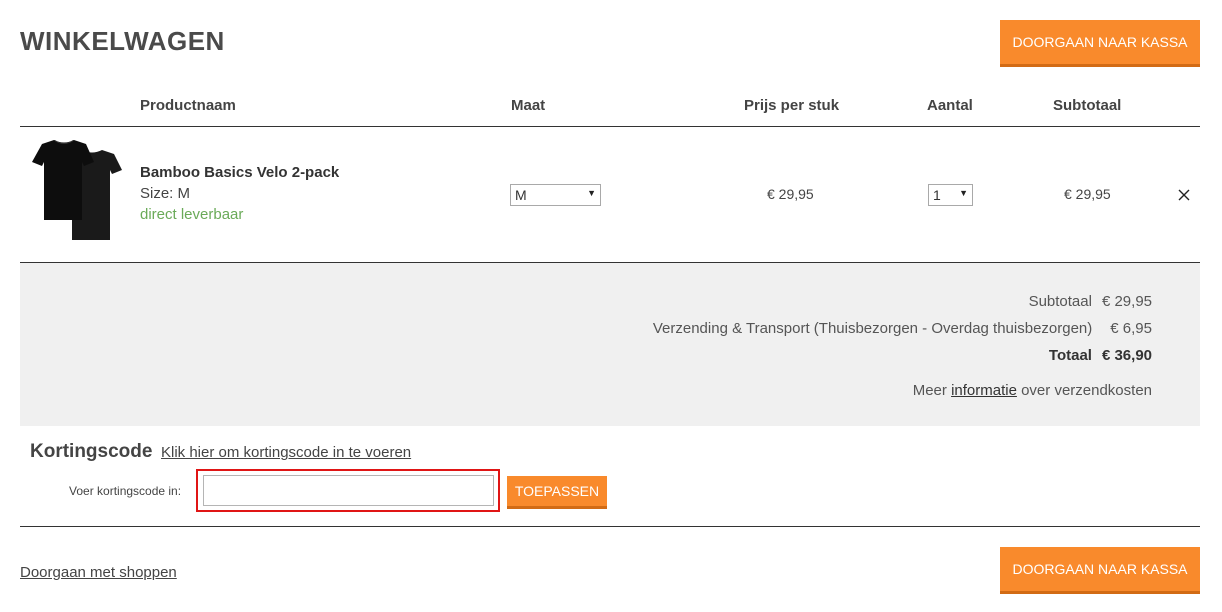  What do you see at coordinates (239, 172) in the screenshot?
I see `product-name: Bamboo Basics Velo 2-pack` at bounding box center [239, 172].